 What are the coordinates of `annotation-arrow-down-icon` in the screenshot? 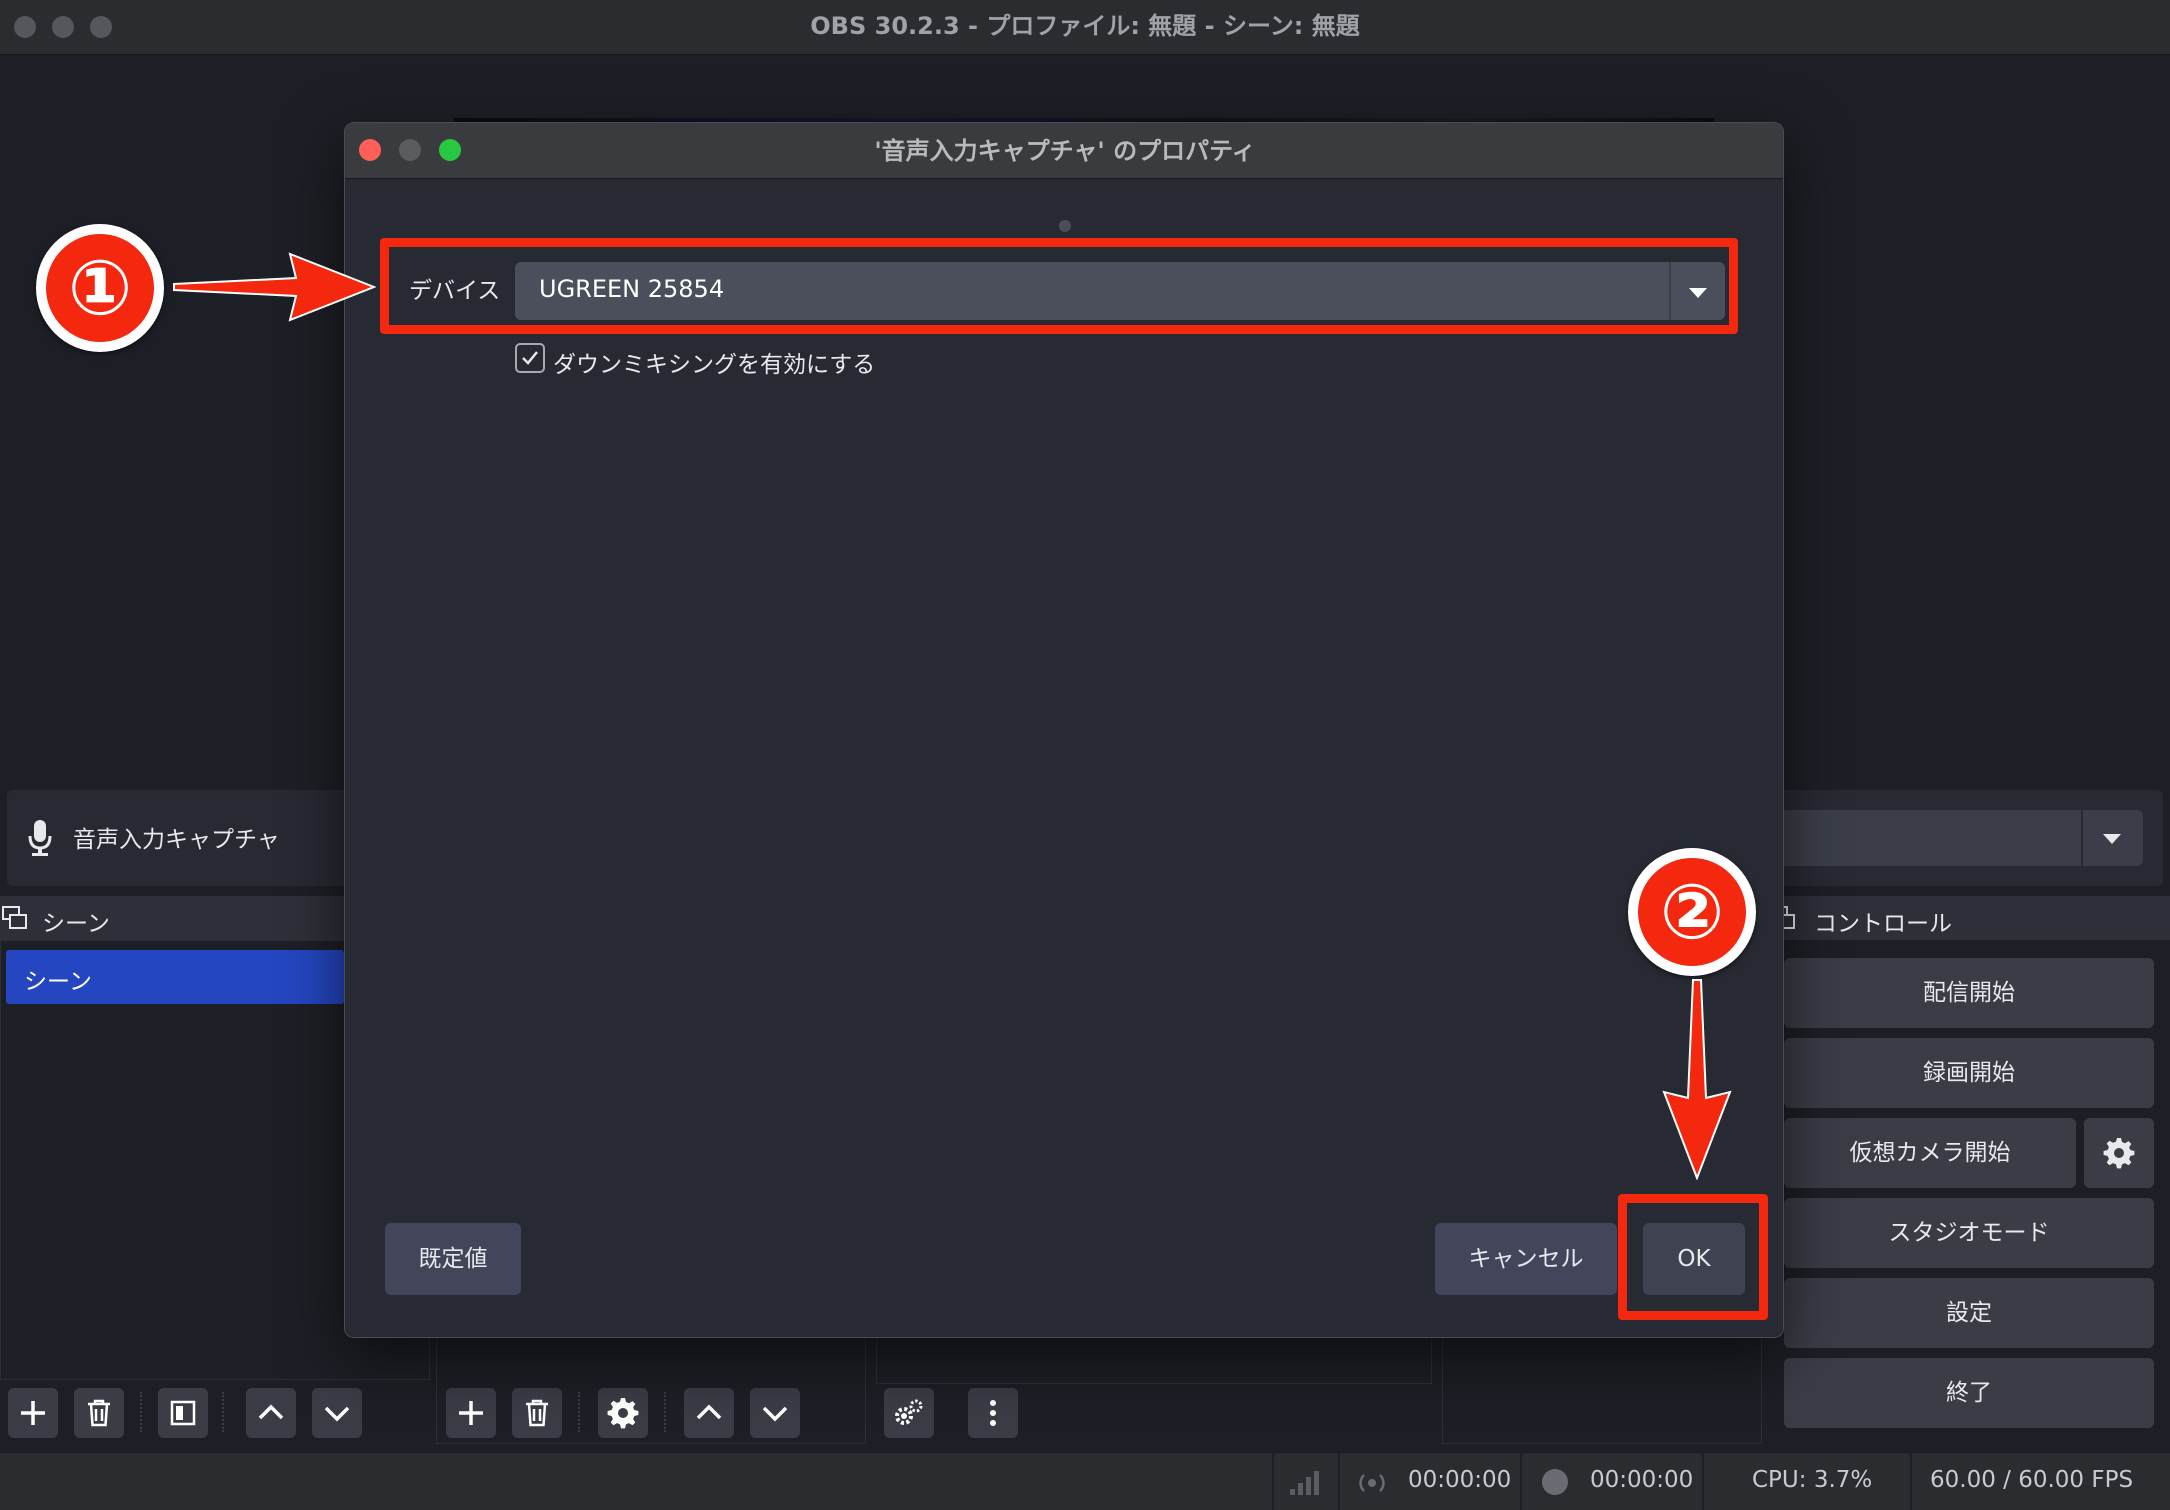 It's located at (1697, 1079).